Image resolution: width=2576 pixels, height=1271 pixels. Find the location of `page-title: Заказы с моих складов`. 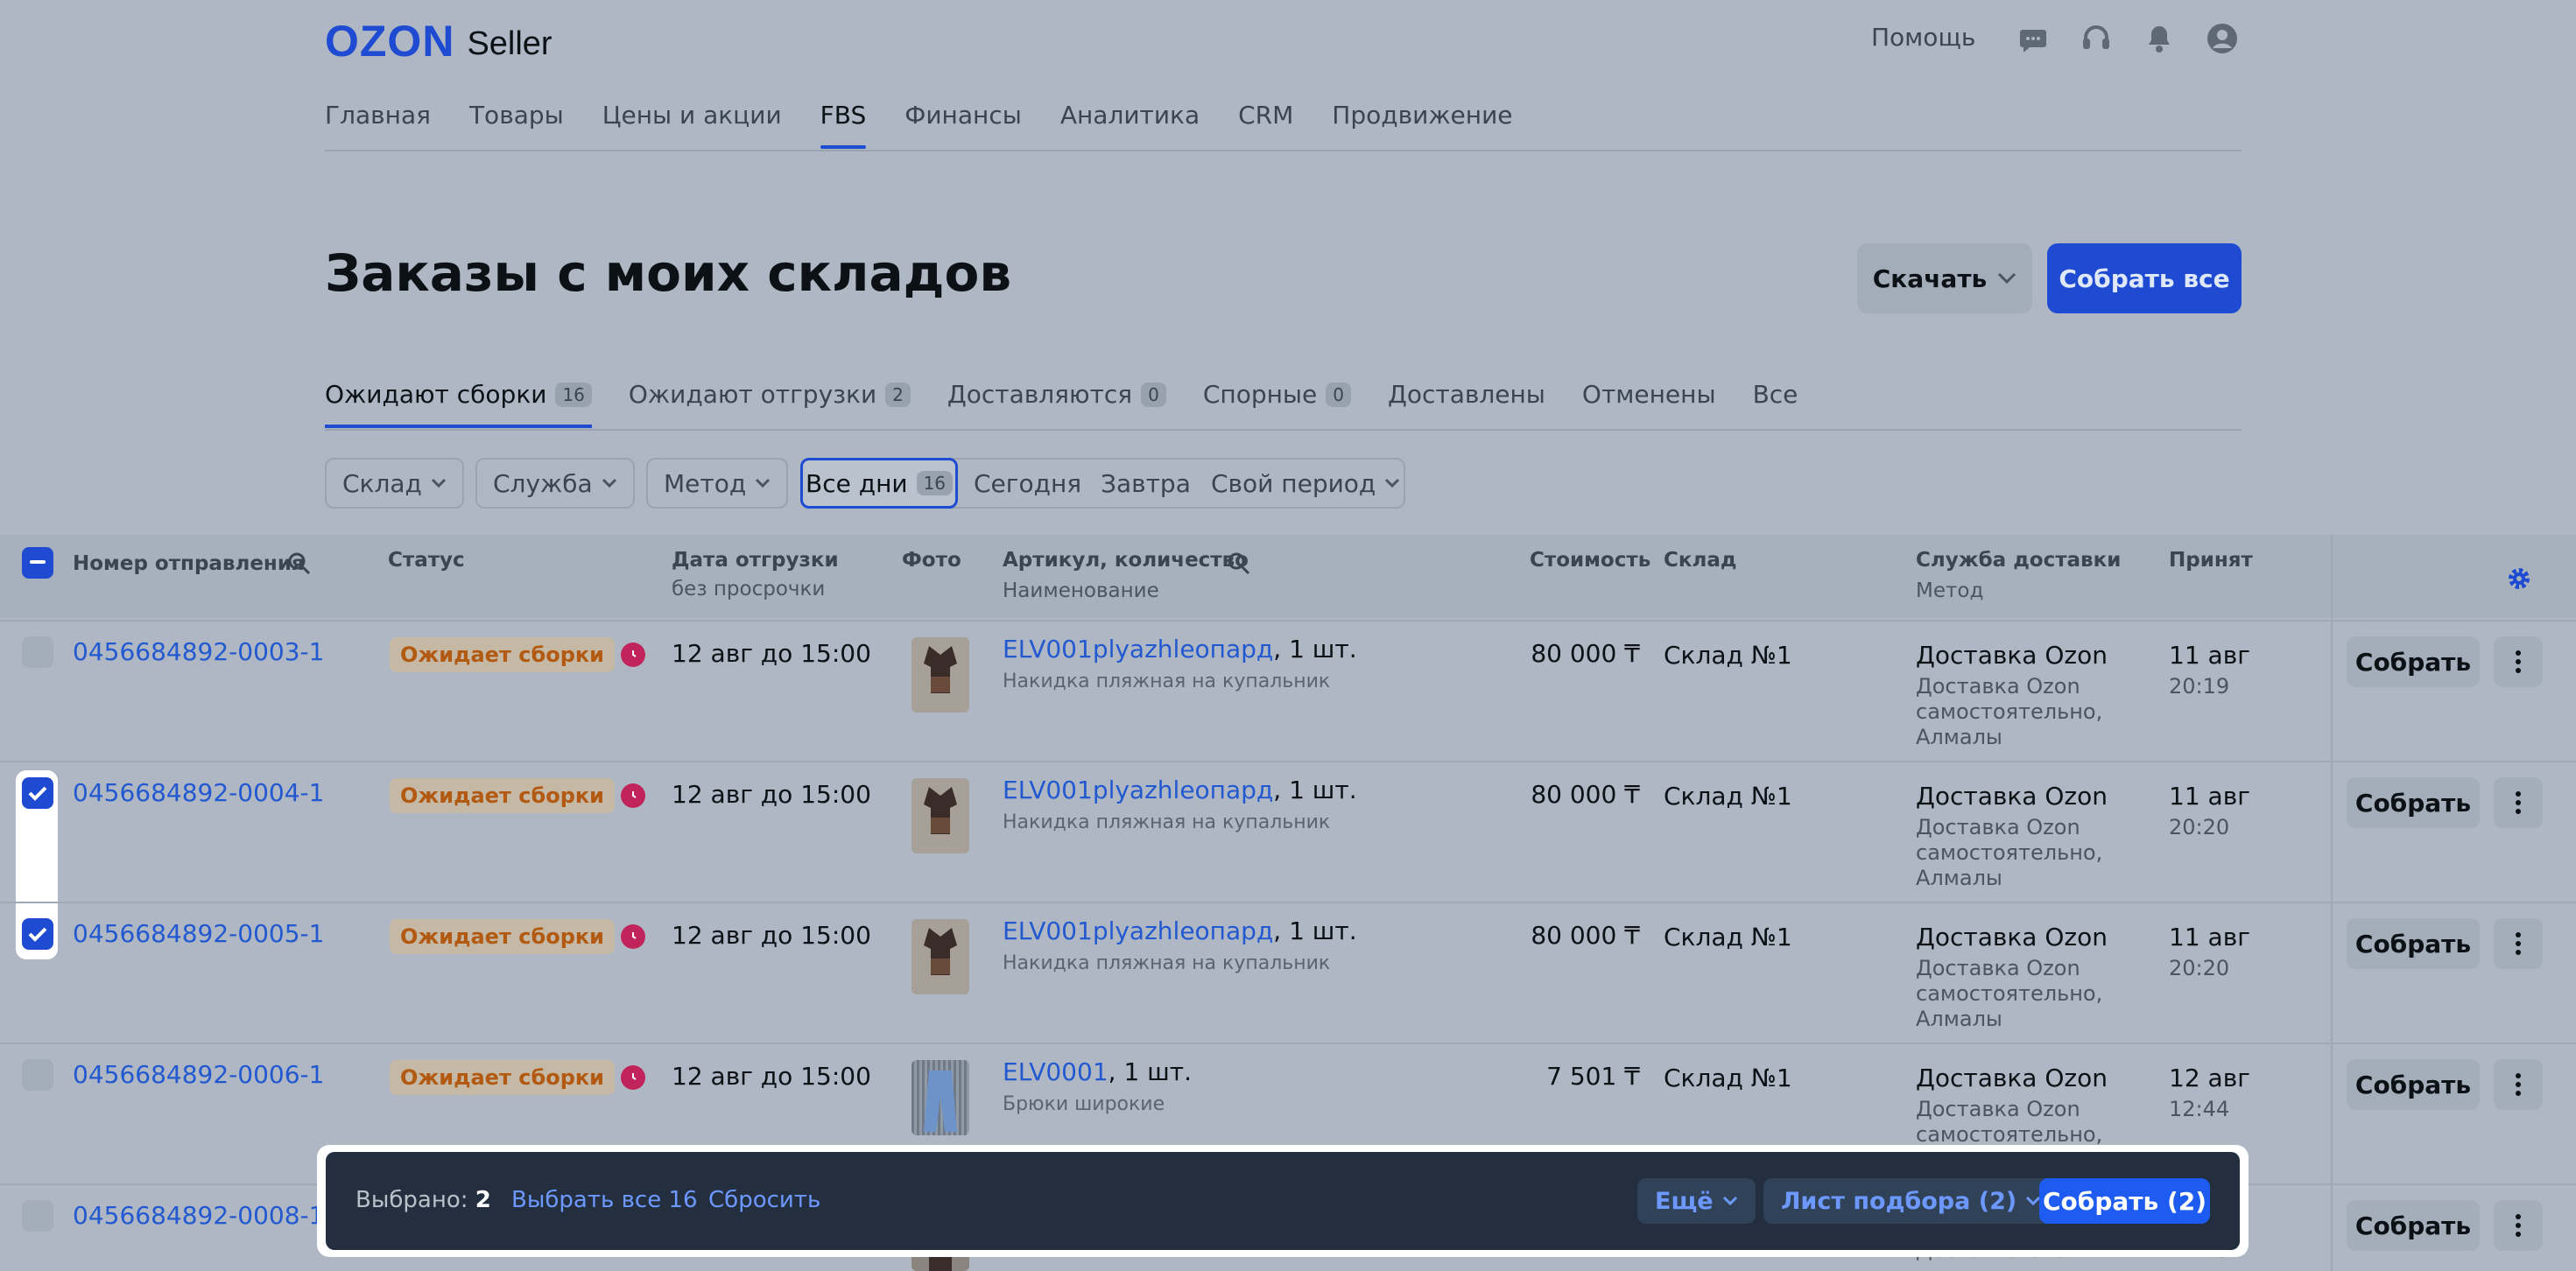

page-title: Заказы с моих складов is located at coordinates (668, 273).